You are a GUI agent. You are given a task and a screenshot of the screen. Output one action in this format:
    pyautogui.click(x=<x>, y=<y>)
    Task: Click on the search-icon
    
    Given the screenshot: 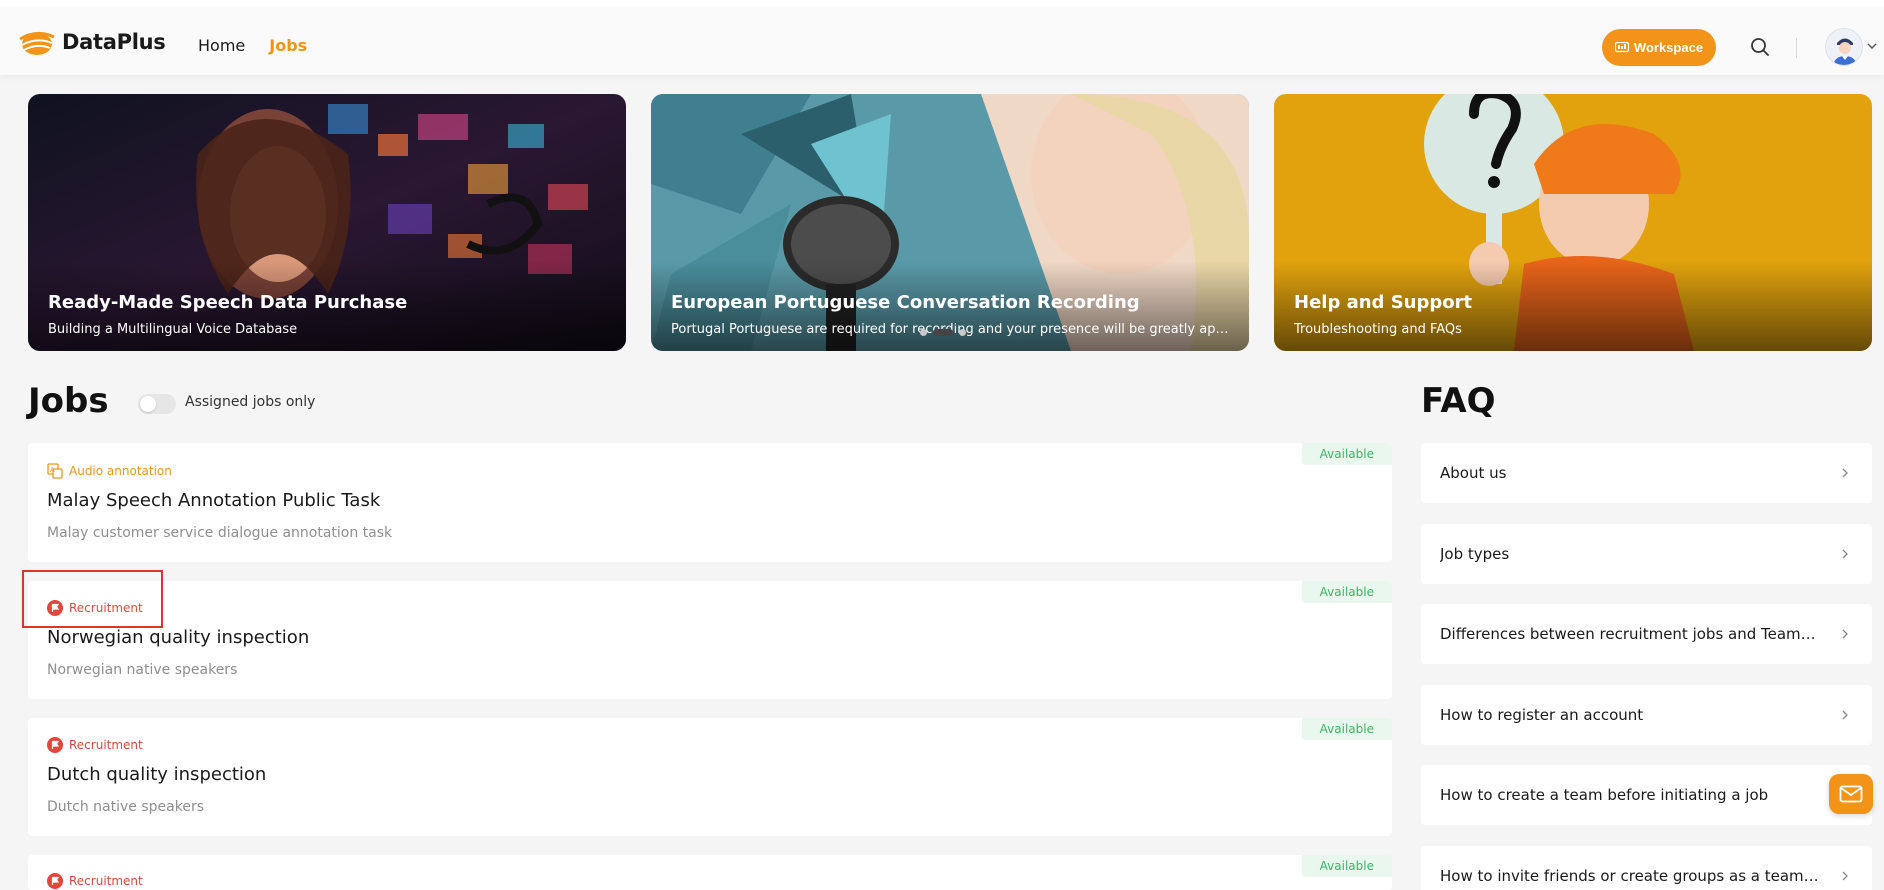 What is the action you would take?
    pyautogui.click(x=1760, y=47)
    